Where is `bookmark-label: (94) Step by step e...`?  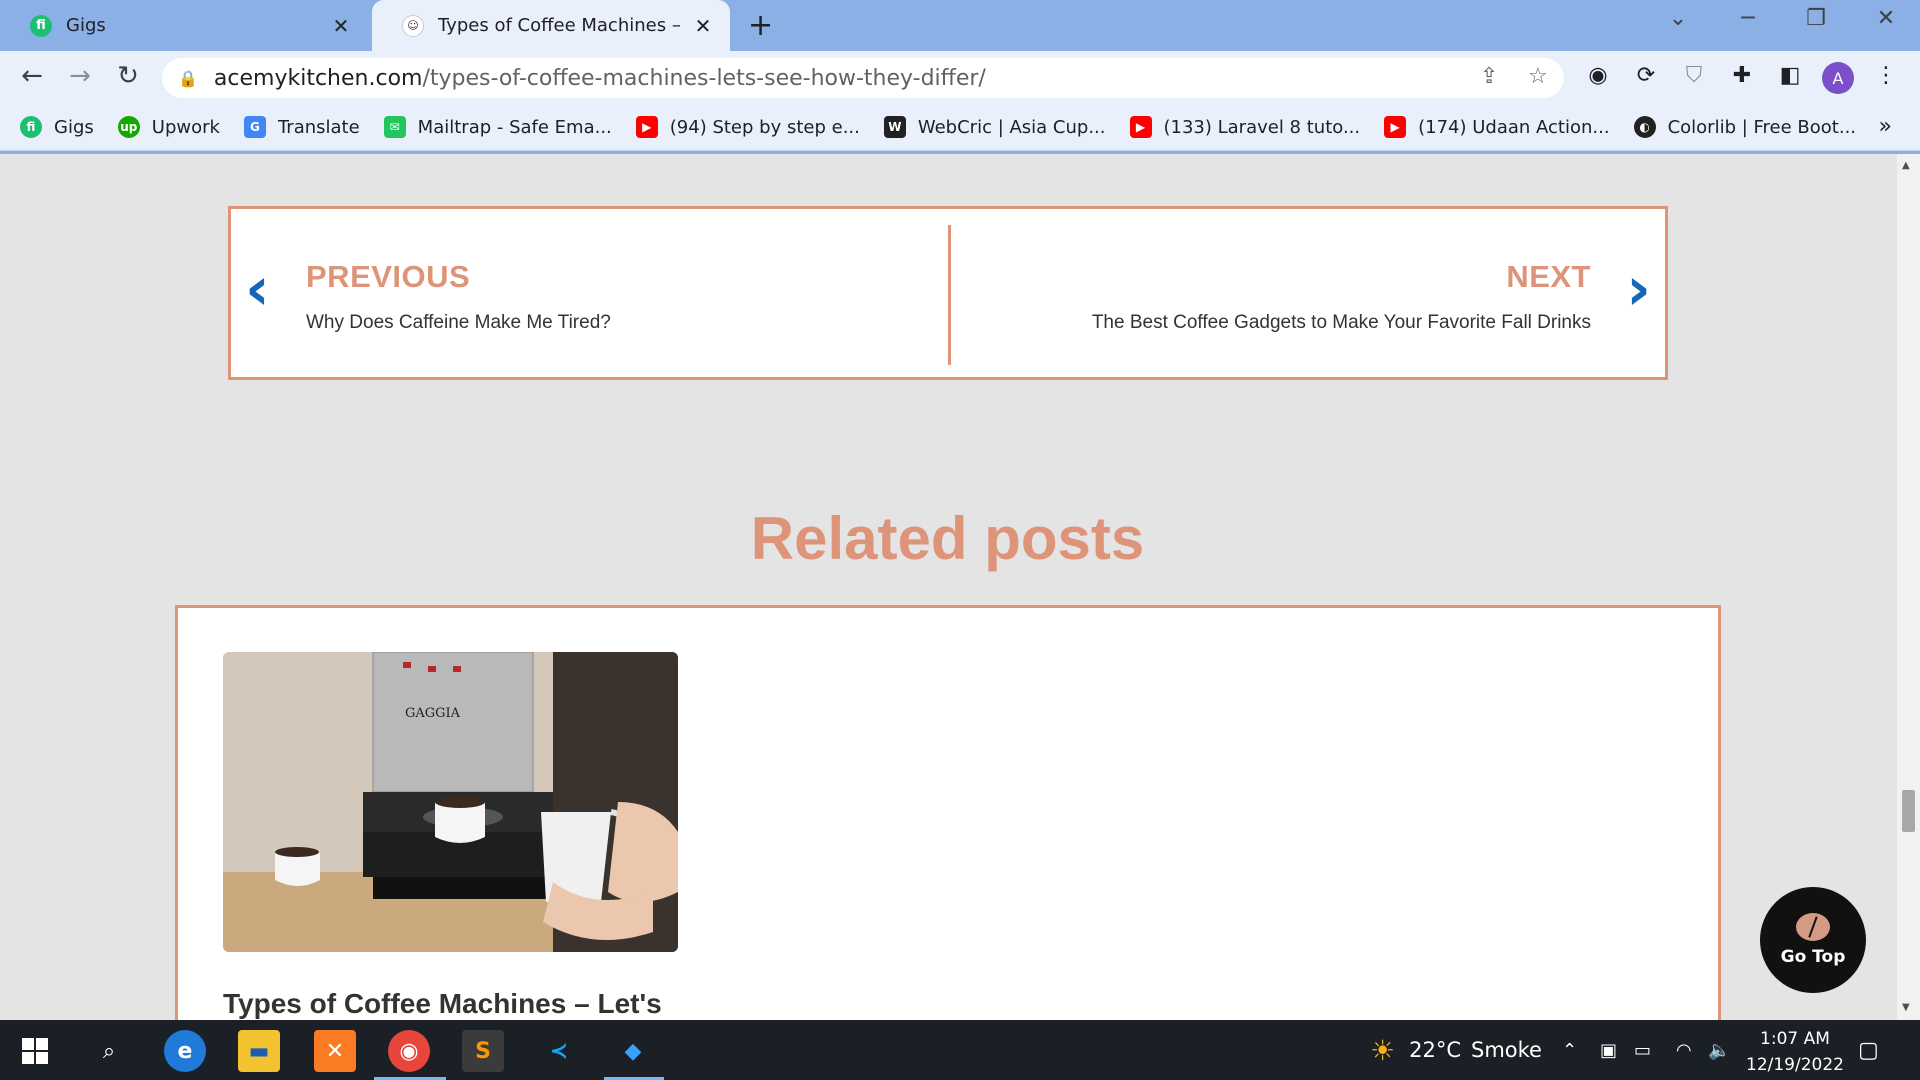
bookmark-label: (94) Step by step e... is located at coordinates (764, 127).